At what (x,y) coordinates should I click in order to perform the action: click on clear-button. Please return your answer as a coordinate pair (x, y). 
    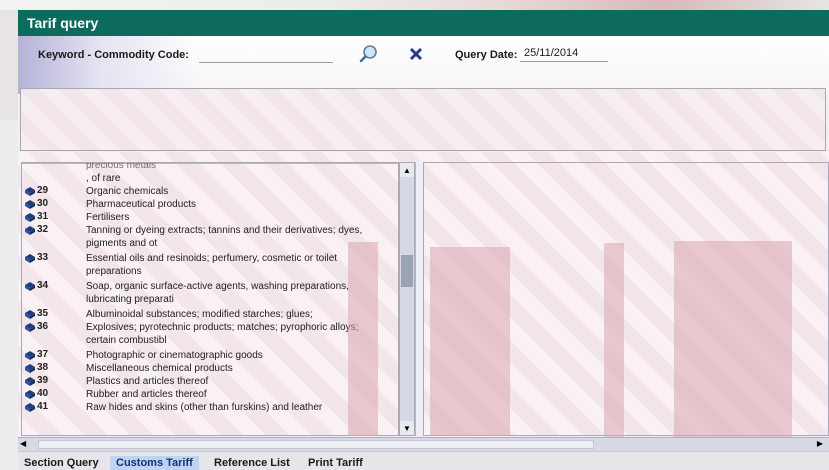
    Looking at the image, I should click on (416, 54).